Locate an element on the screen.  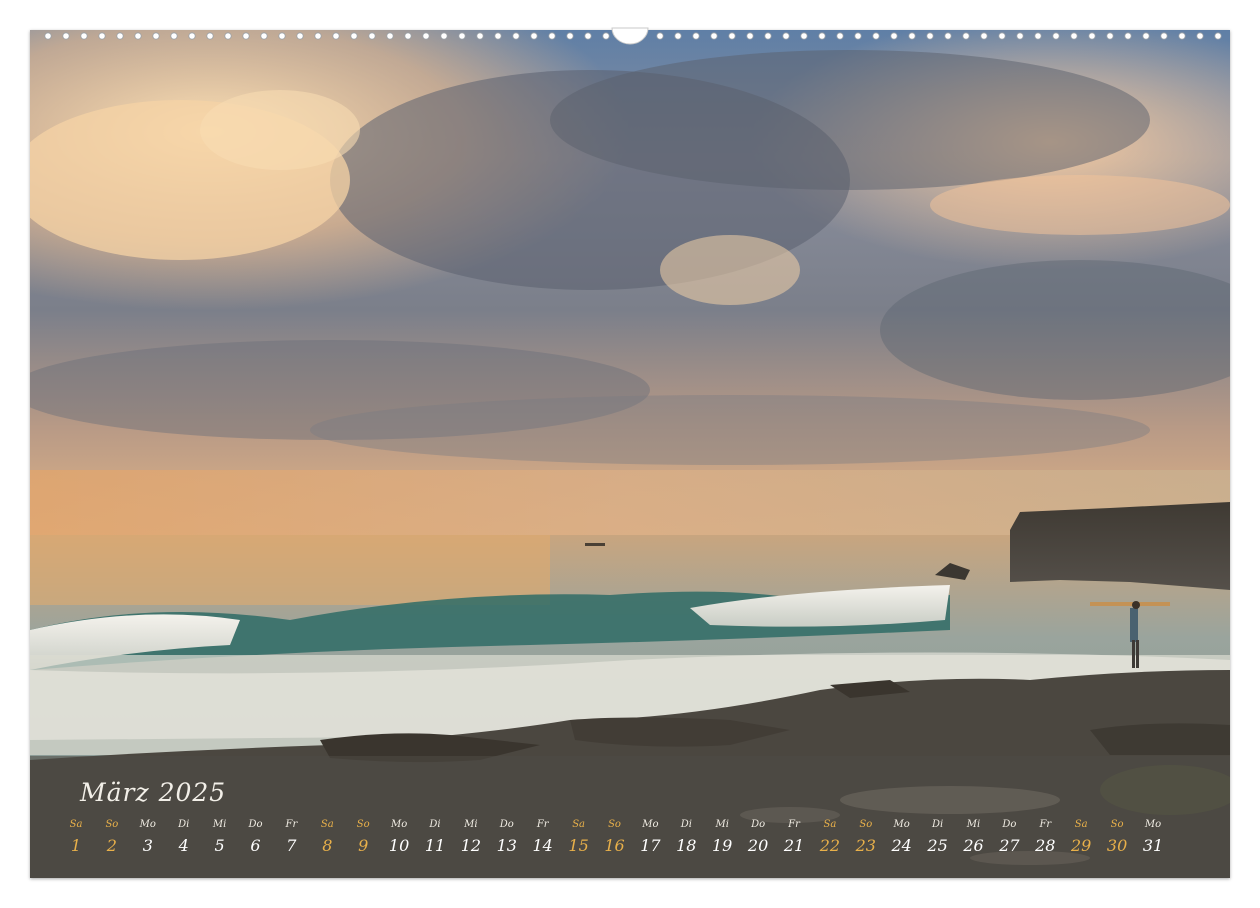
day-cell: So 16 is located at coordinates (615, 837).